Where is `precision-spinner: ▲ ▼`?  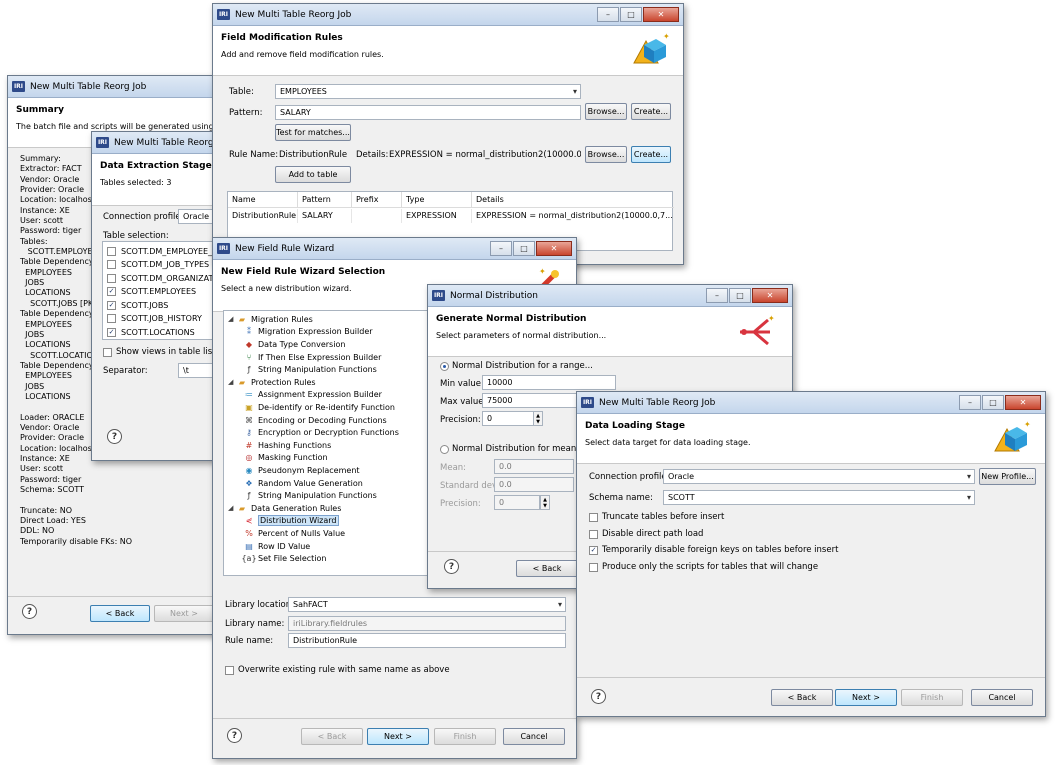
precision-spinner: ▲ ▼ is located at coordinates (538, 418).